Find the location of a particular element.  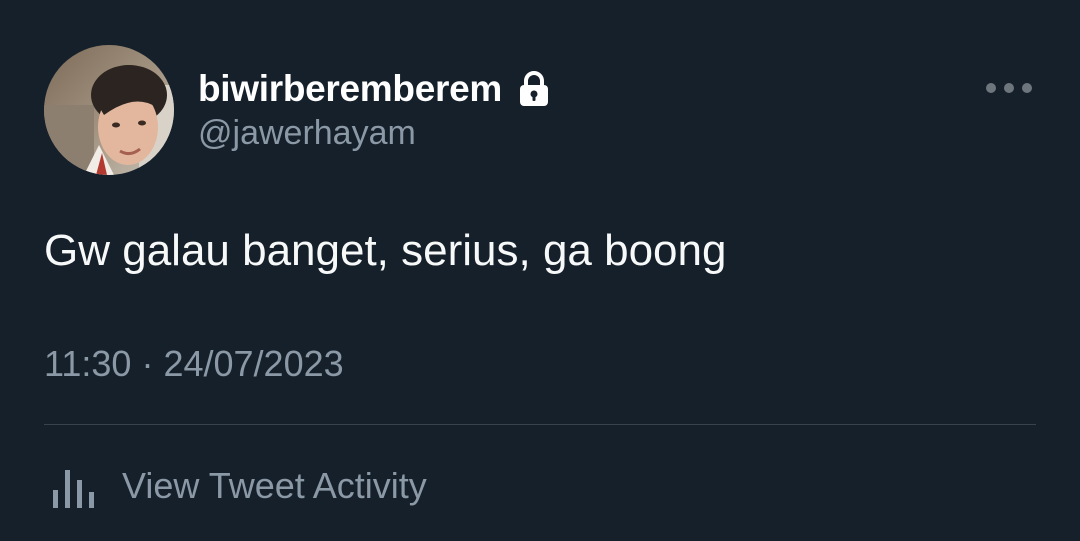

more-horizontal-icon is located at coordinates (1009, 88).